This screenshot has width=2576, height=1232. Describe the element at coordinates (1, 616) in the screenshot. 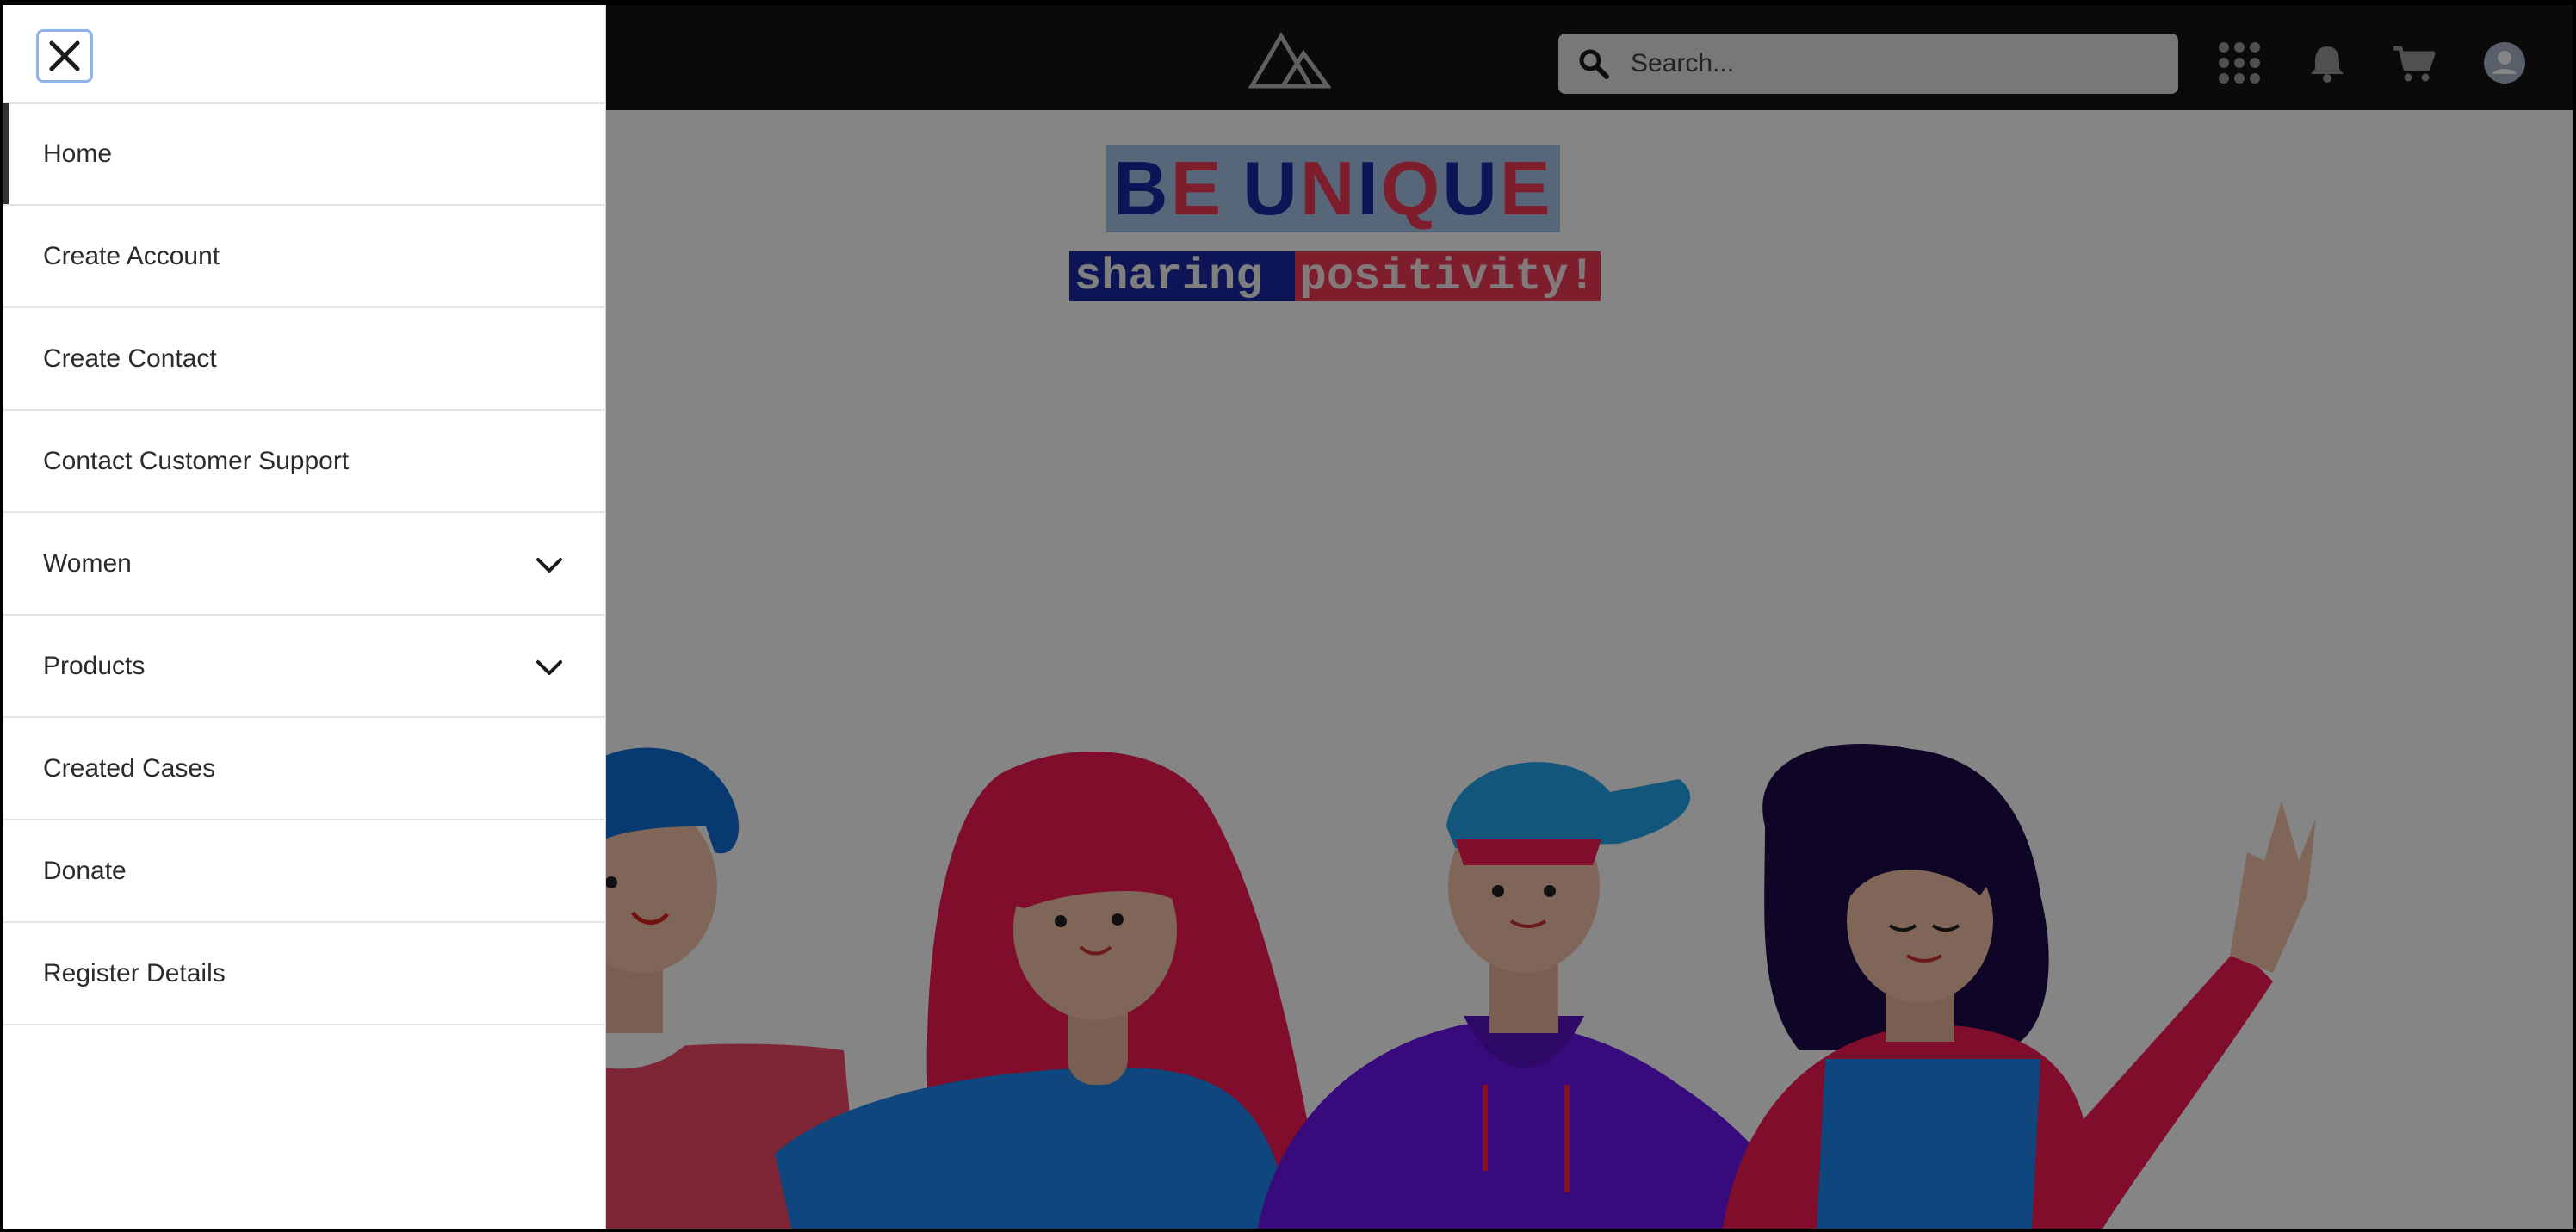

I see `window-frame-left` at that location.